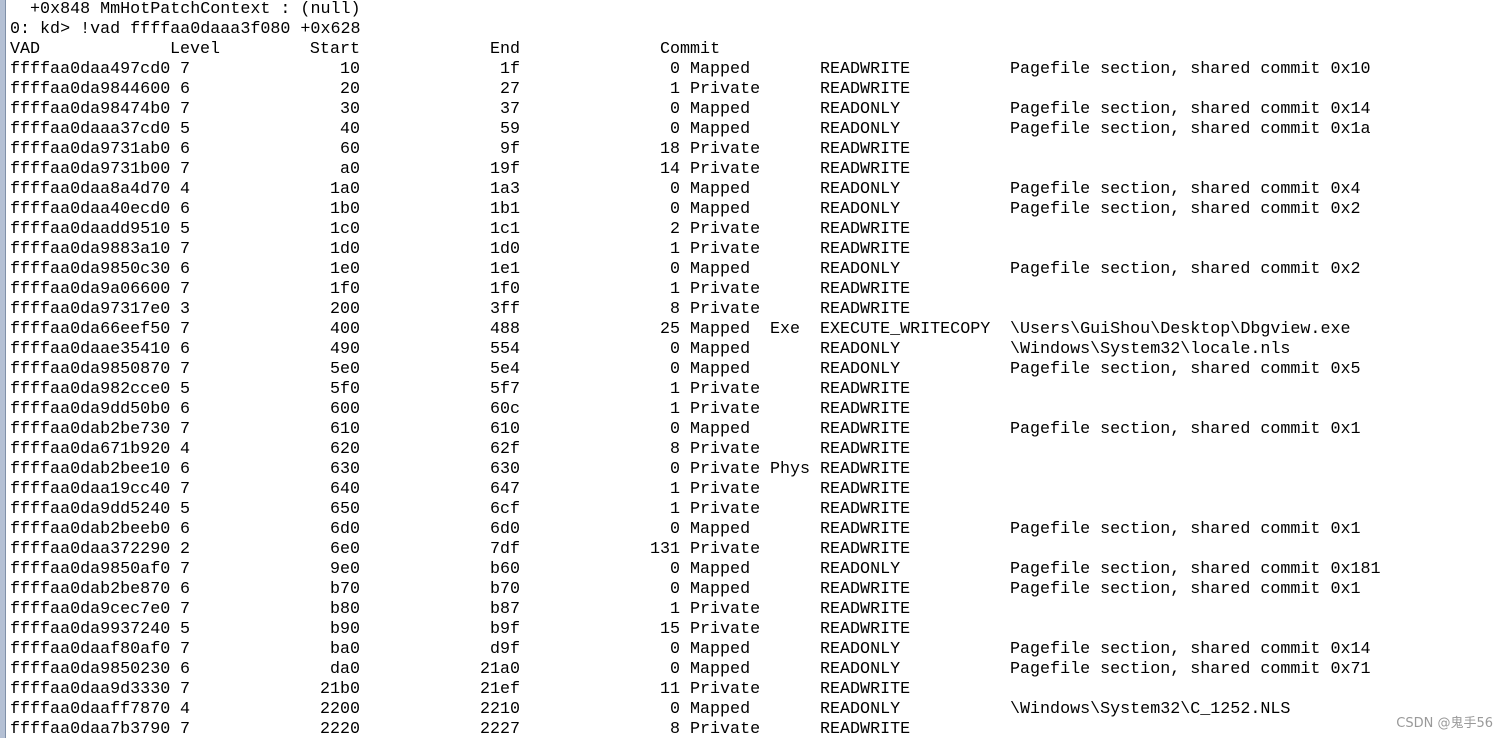 The image size is (1507, 740). Describe the element at coordinates (90, 569) in the screenshot. I see `cell-vad-address: ffffaa0da9850af0` at that location.